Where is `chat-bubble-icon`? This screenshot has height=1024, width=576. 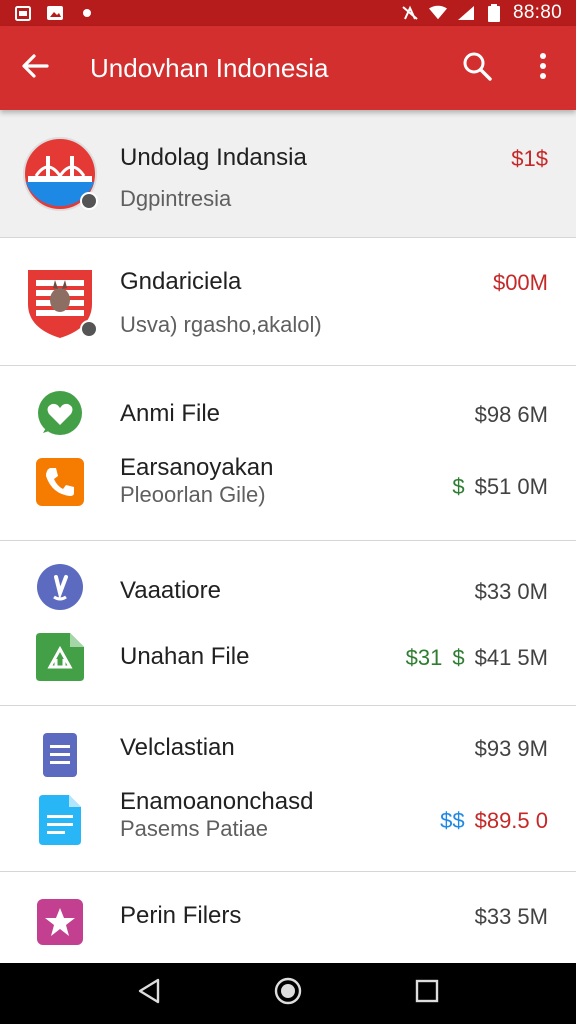
chat-bubble-icon is located at coordinates (60, 414).